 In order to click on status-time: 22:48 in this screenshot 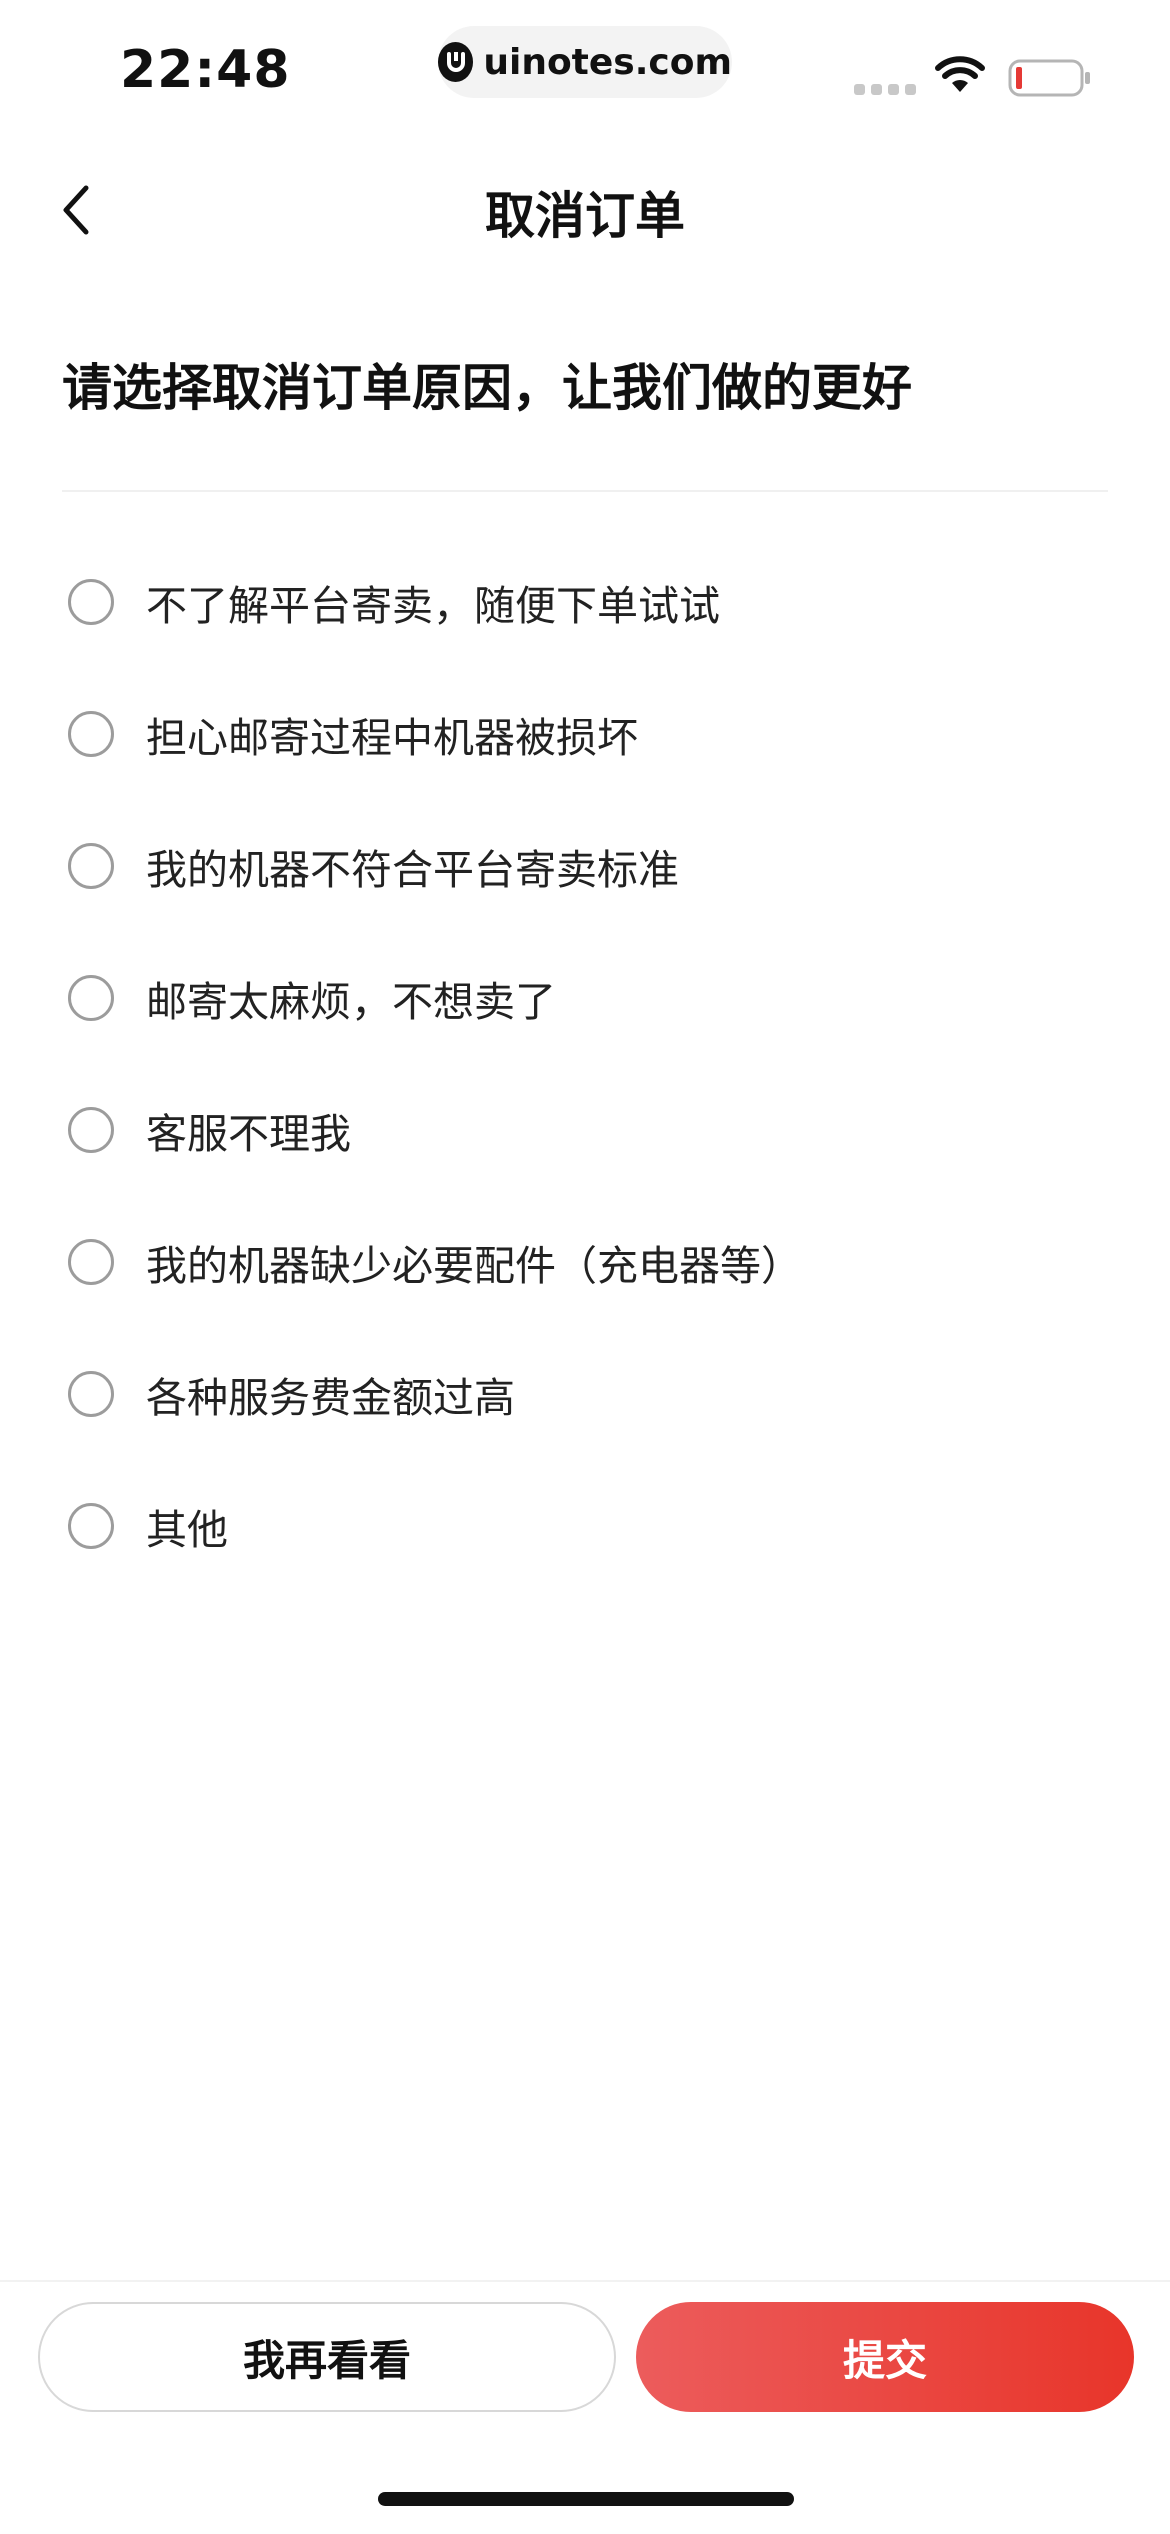, I will do `click(205, 70)`.